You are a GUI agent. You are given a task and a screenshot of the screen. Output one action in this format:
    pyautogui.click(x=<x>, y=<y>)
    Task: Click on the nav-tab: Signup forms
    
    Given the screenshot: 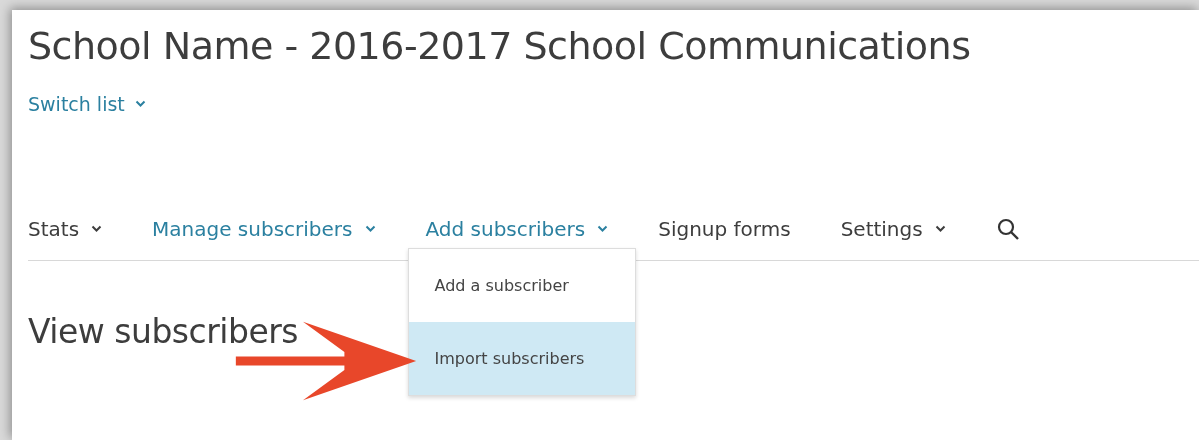 What is the action you would take?
    pyautogui.click(x=724, y=229)
    